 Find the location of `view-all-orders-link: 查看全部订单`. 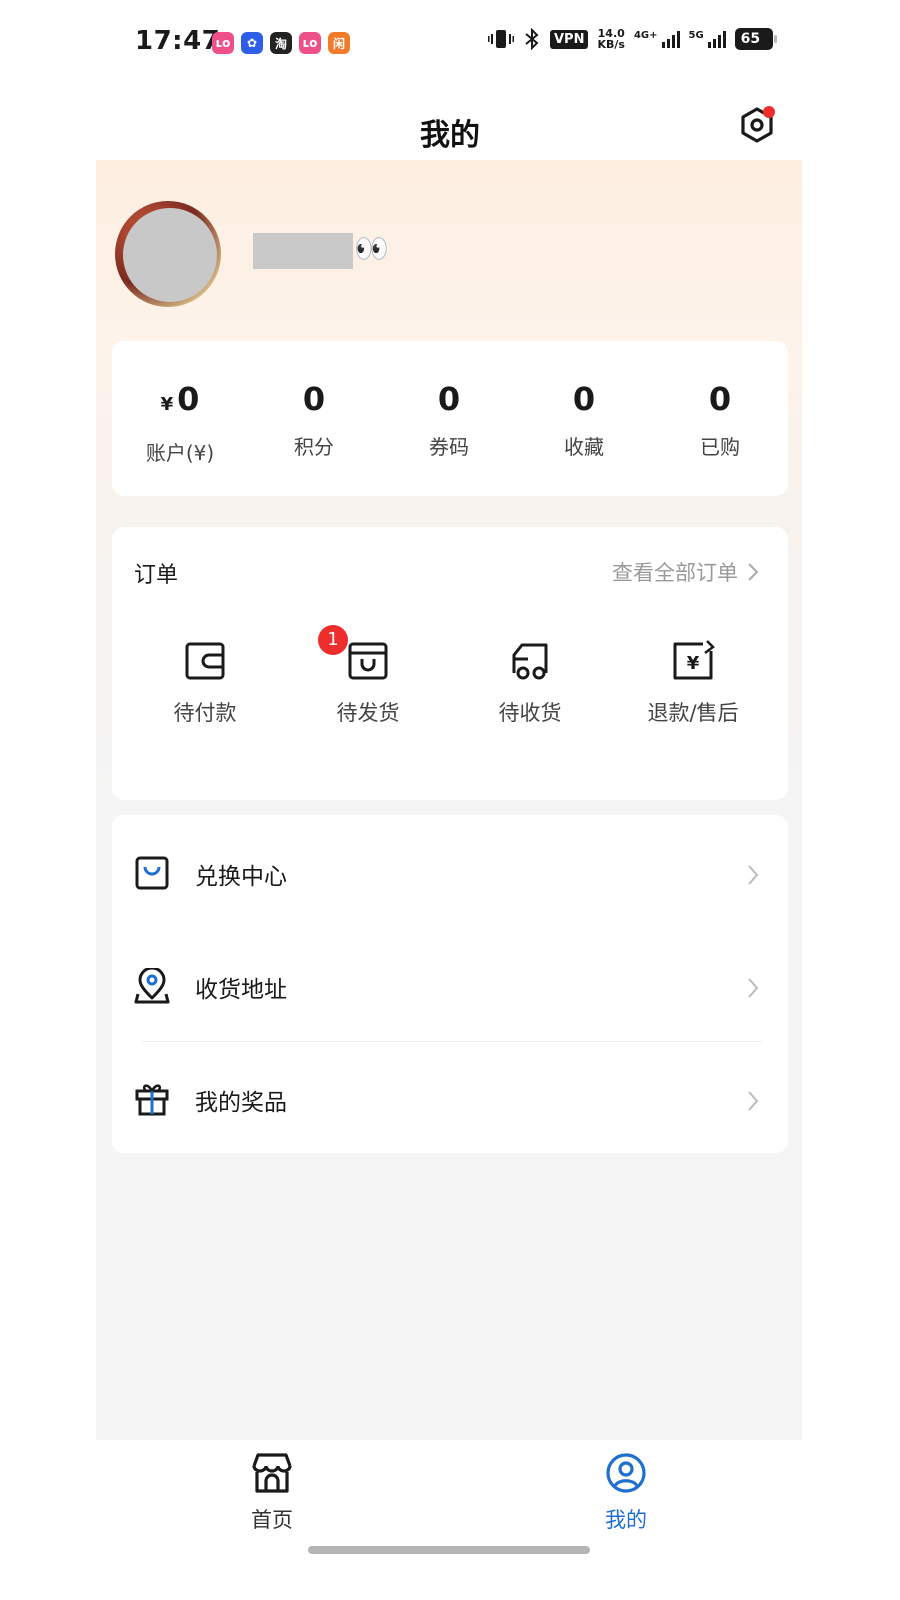

view-all-orders-link: 查看全部订单 is located at coordinates (686, 572).